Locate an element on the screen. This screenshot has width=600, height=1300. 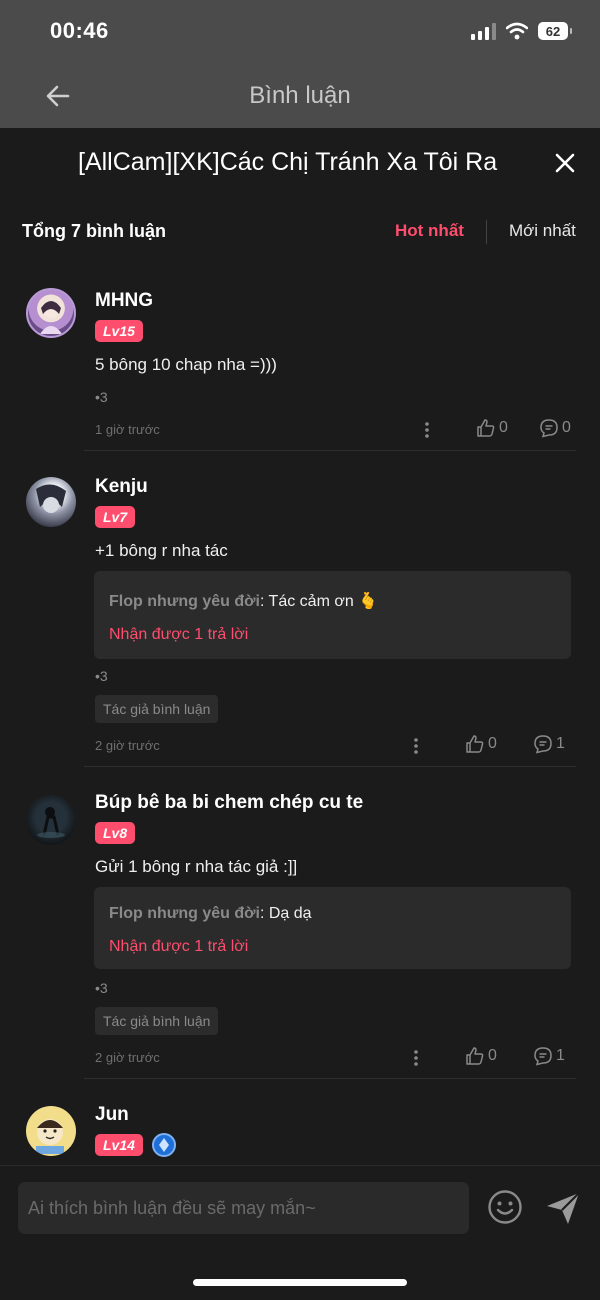
sheet-title: [AllCam][XK]Các Chị Tránh Xa Tôi Ra is located at coordinates (288, 162).